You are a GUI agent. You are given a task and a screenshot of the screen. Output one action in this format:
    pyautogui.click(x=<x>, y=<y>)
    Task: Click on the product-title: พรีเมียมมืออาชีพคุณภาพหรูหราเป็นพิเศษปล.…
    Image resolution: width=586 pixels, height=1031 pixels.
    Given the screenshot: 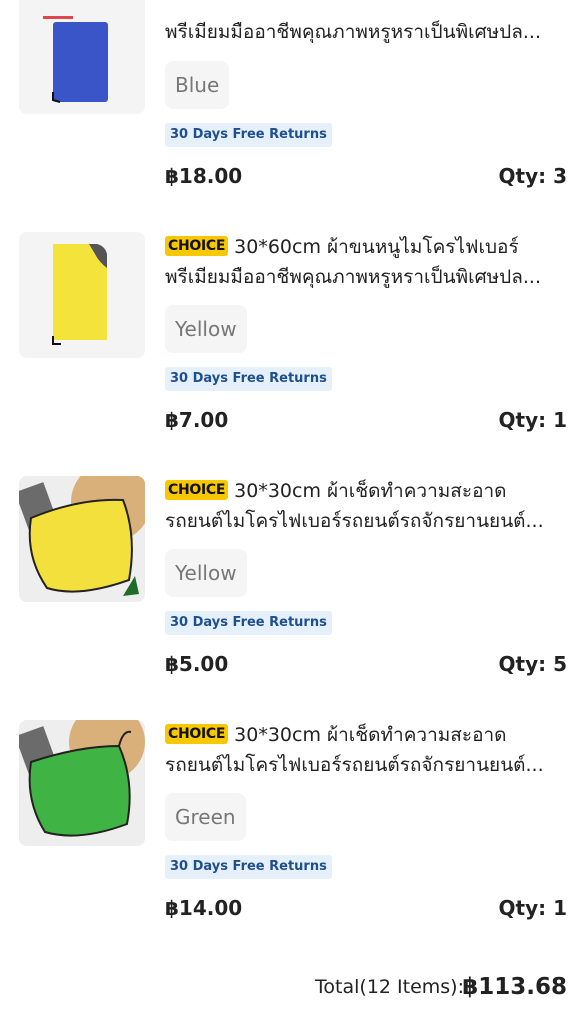 What is the action you would take?
    pyautogui.click(x=370, y=32)
    